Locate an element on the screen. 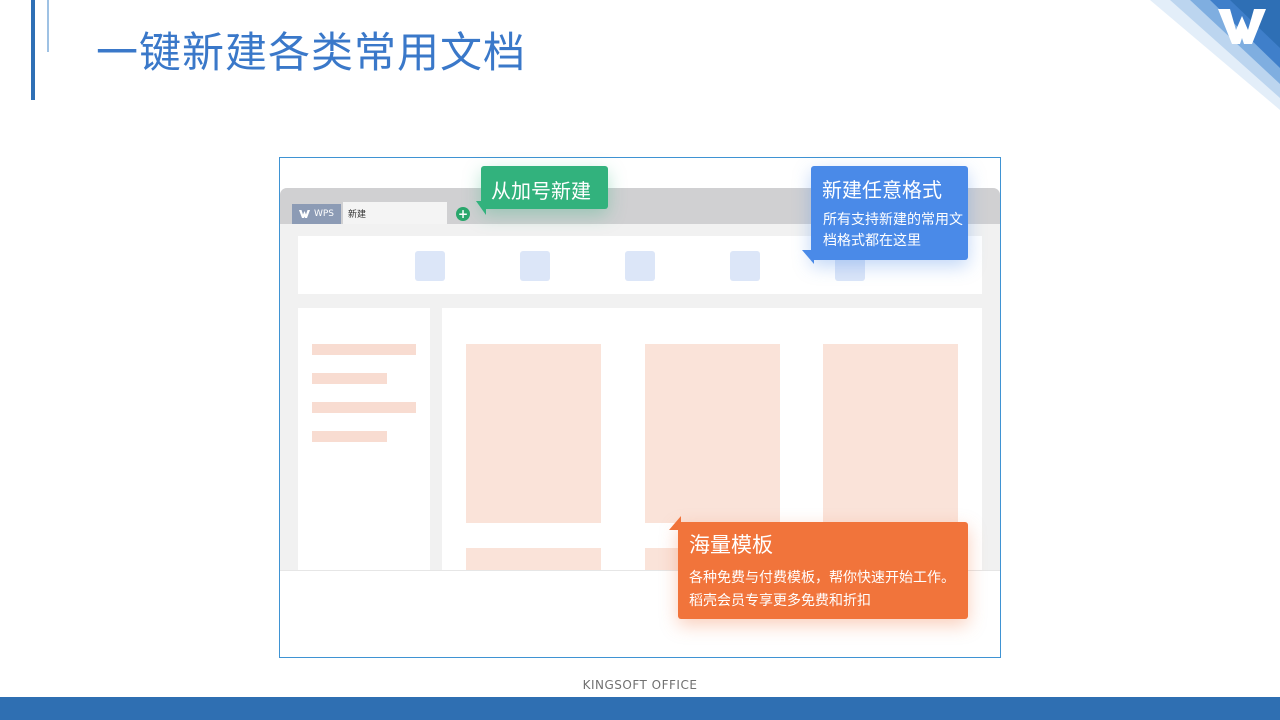 This screenshot has height=720, width=1280. left-accent-thin-bar is located at coordinates (48, 26).